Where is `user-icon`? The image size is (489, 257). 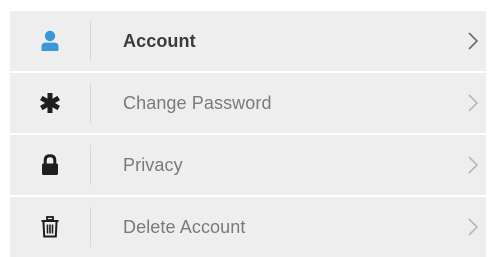
user-icon is located at coordinates (50, 41).